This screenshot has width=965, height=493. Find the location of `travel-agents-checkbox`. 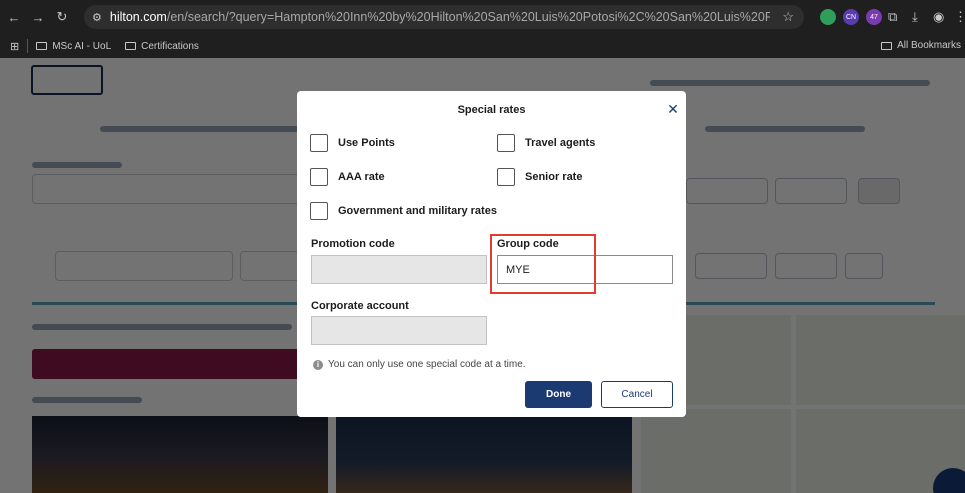

travel-agents-checkbox is located at coordinates (506, 143).